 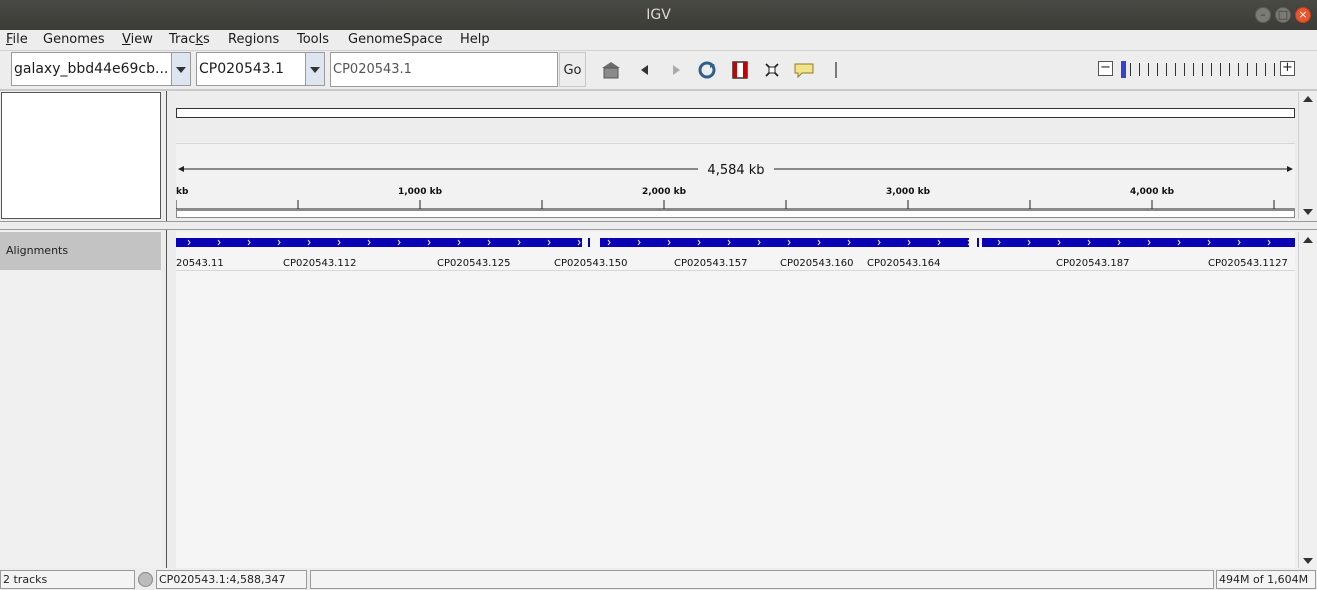 What do you see at coordinates (1283, 15) in the screenshot?
I see `maximize-button: □` at bounding box center [1283, 15].